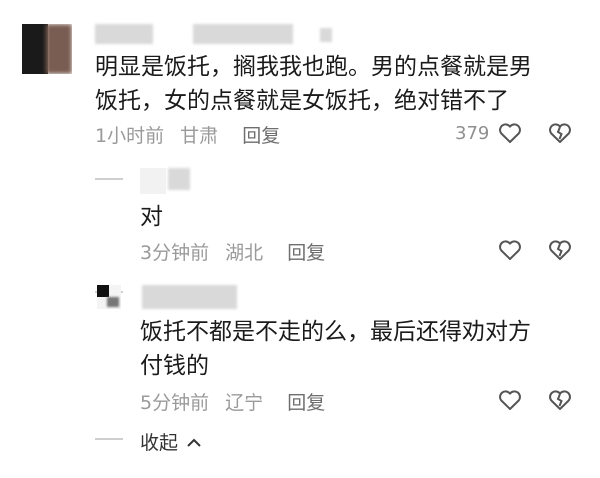 This screenshot has width=600, height=478. What do you see at coordinates (194, 444) in the screenshot?
I see `chevron-up-icon` at bounding box center [194, 444].